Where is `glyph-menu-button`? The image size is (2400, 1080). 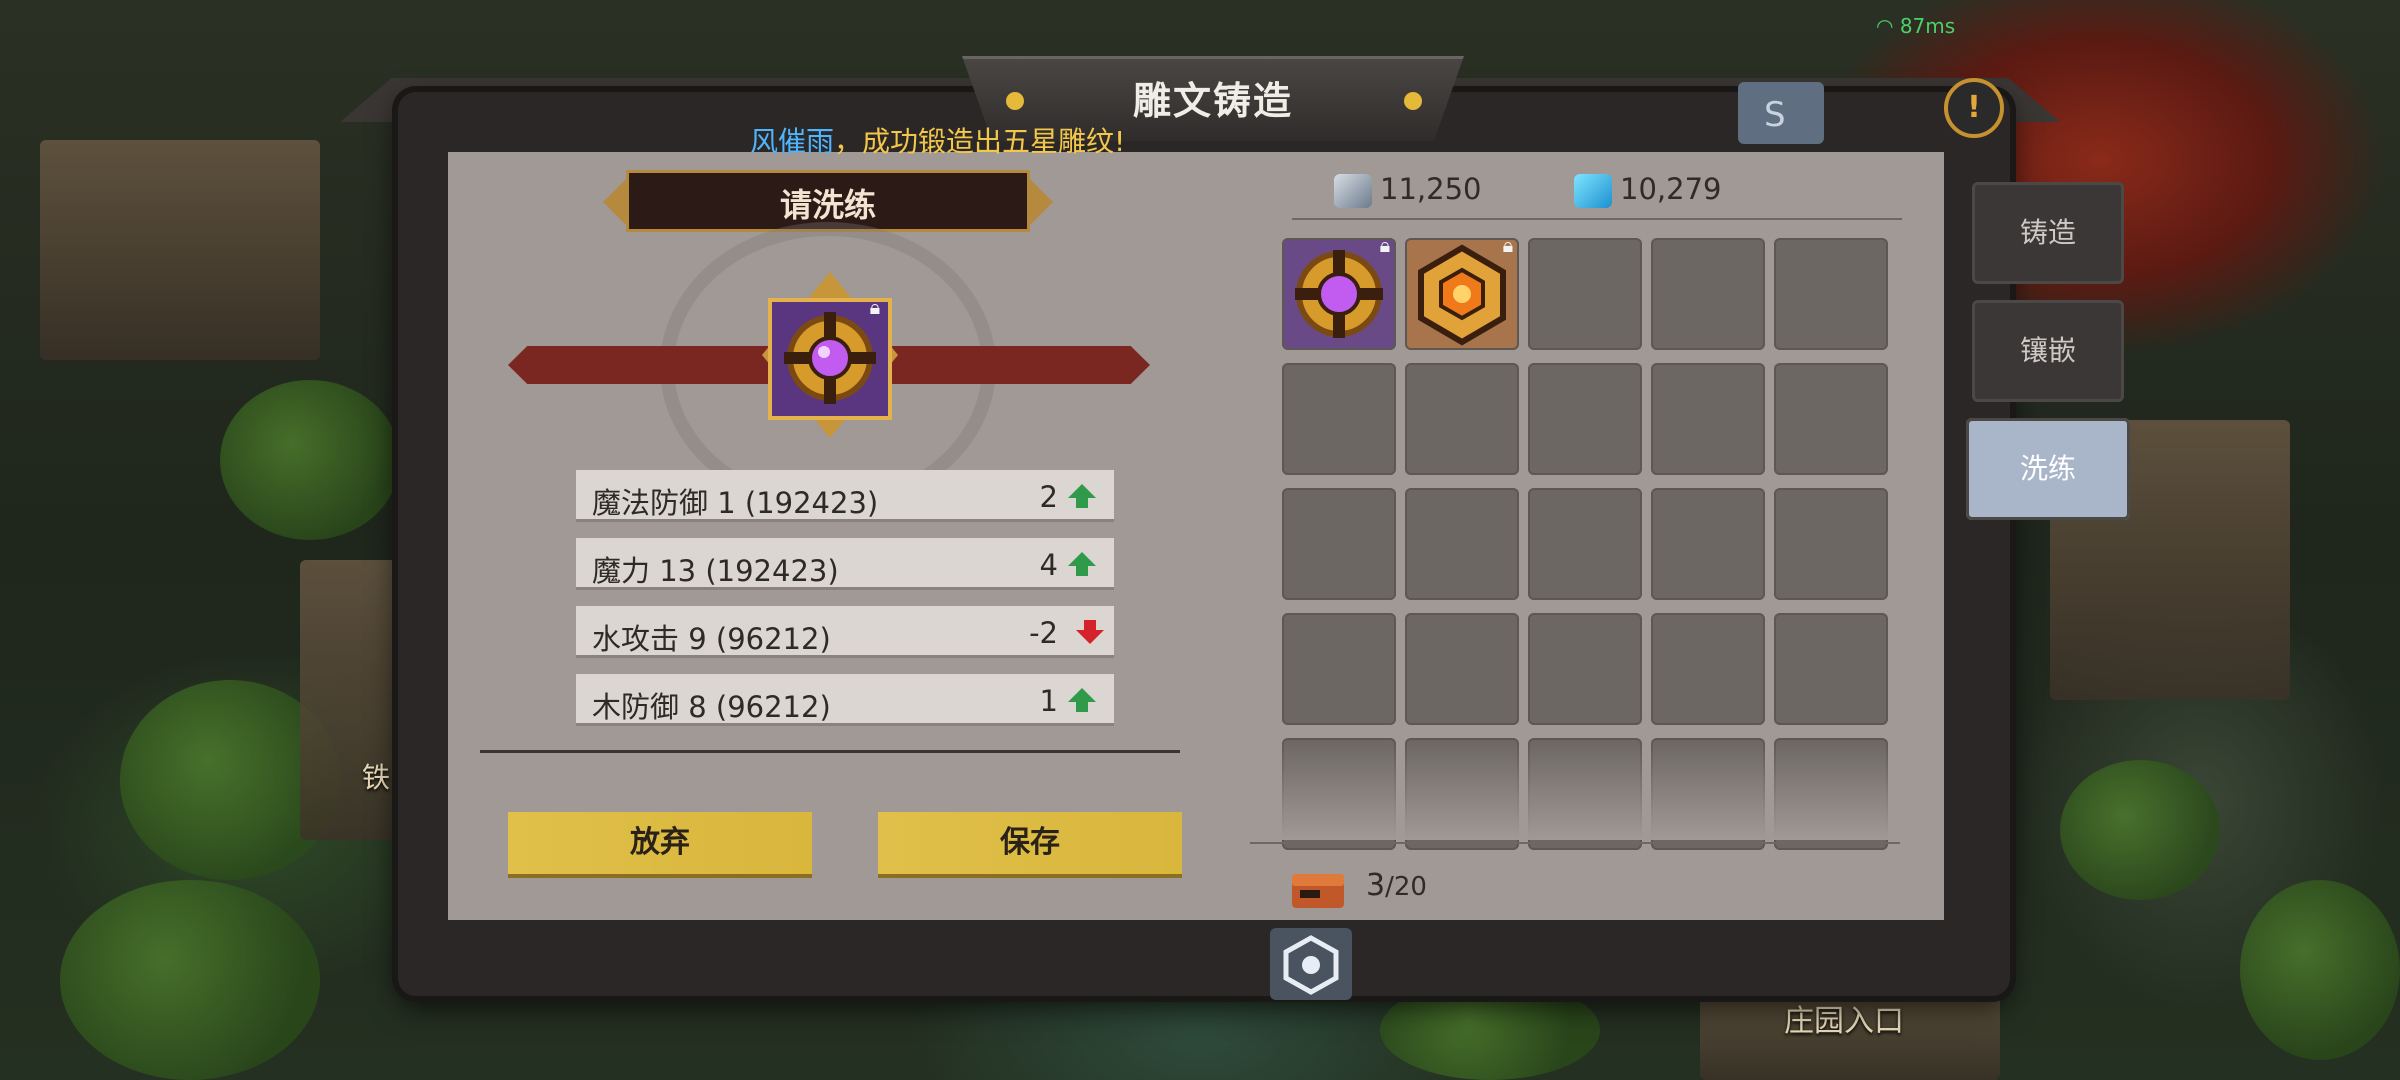
glyph-menu-button is located at coordinates (1311, 964).